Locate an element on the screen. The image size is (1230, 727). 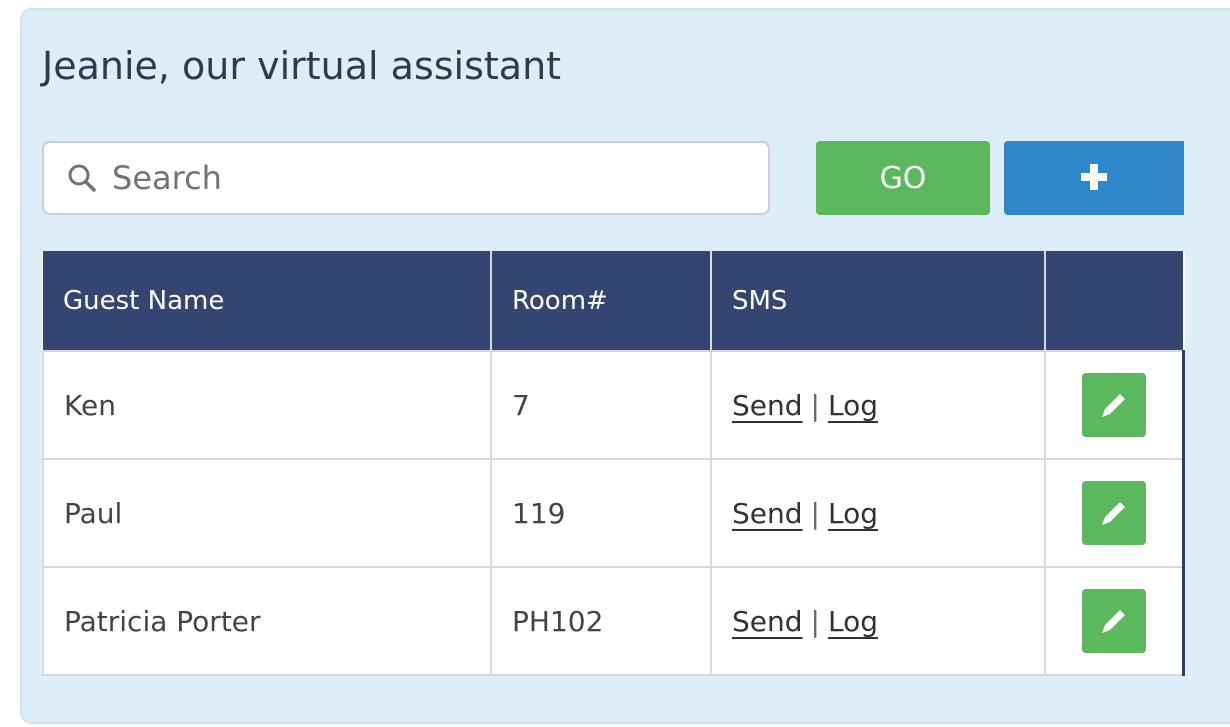
table-row: Ken 7 Send | Log is located at coordinates (613, 405).